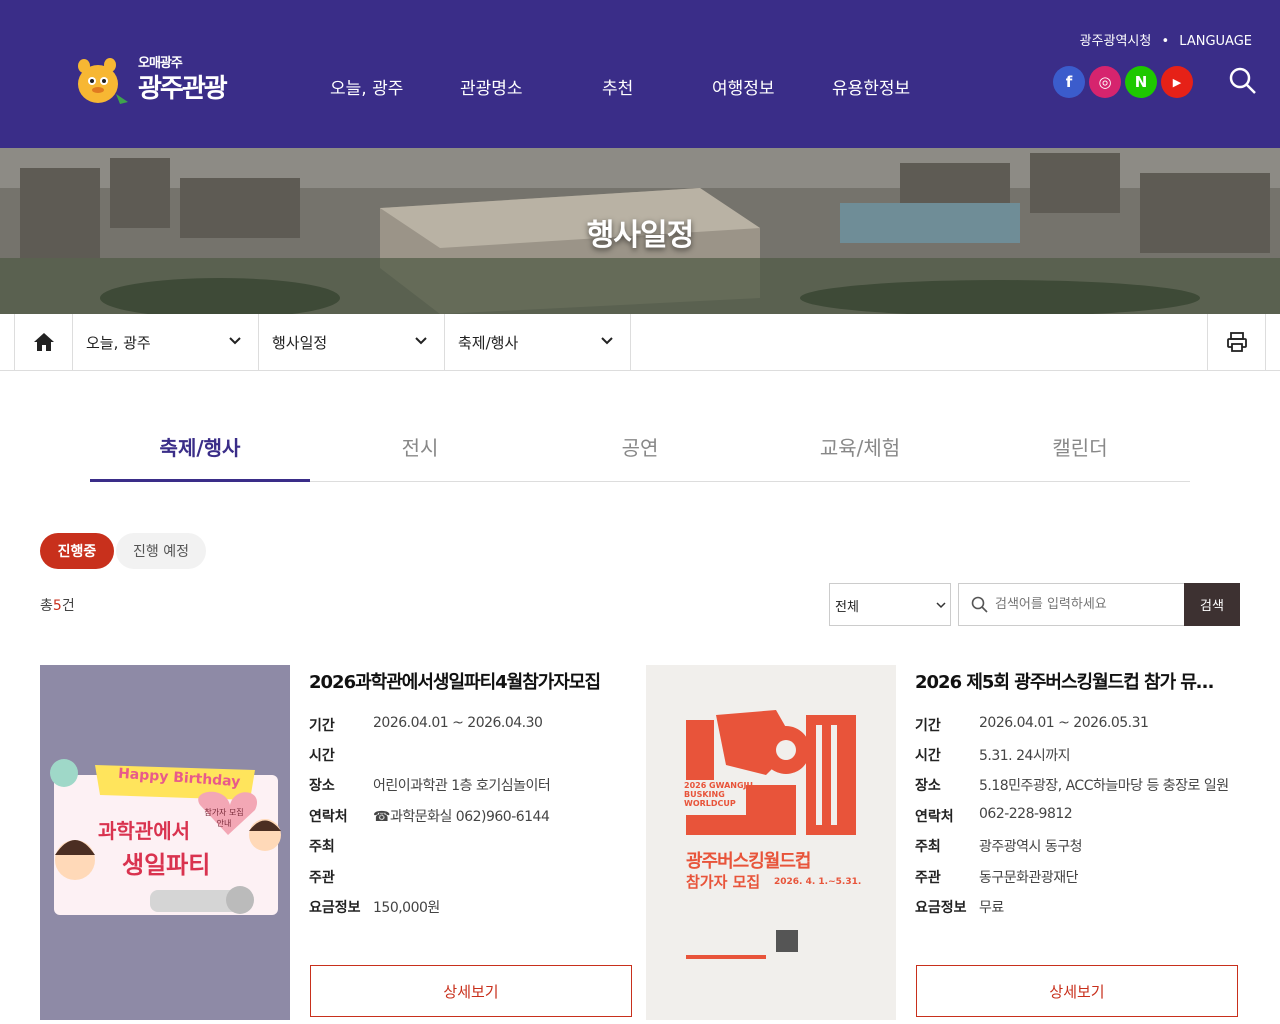 The image size is (1280, 1024). Describe the element at coordinates (743, 86) in the screenshot. I see `nav-item-travel-info: 여행정보` at that location.